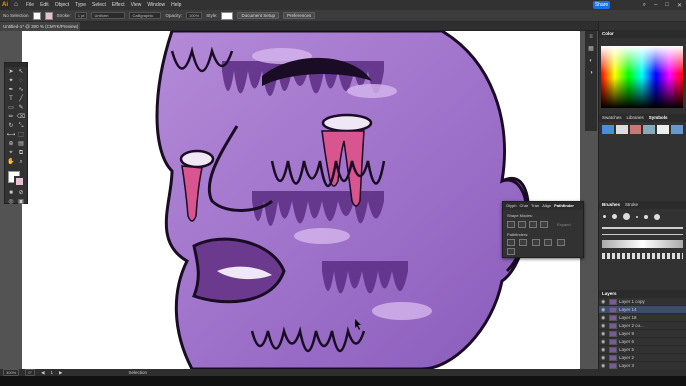 The width and height of the screenshot is (686, 386). I want to click on menu-select: Select, so click(99, 5).